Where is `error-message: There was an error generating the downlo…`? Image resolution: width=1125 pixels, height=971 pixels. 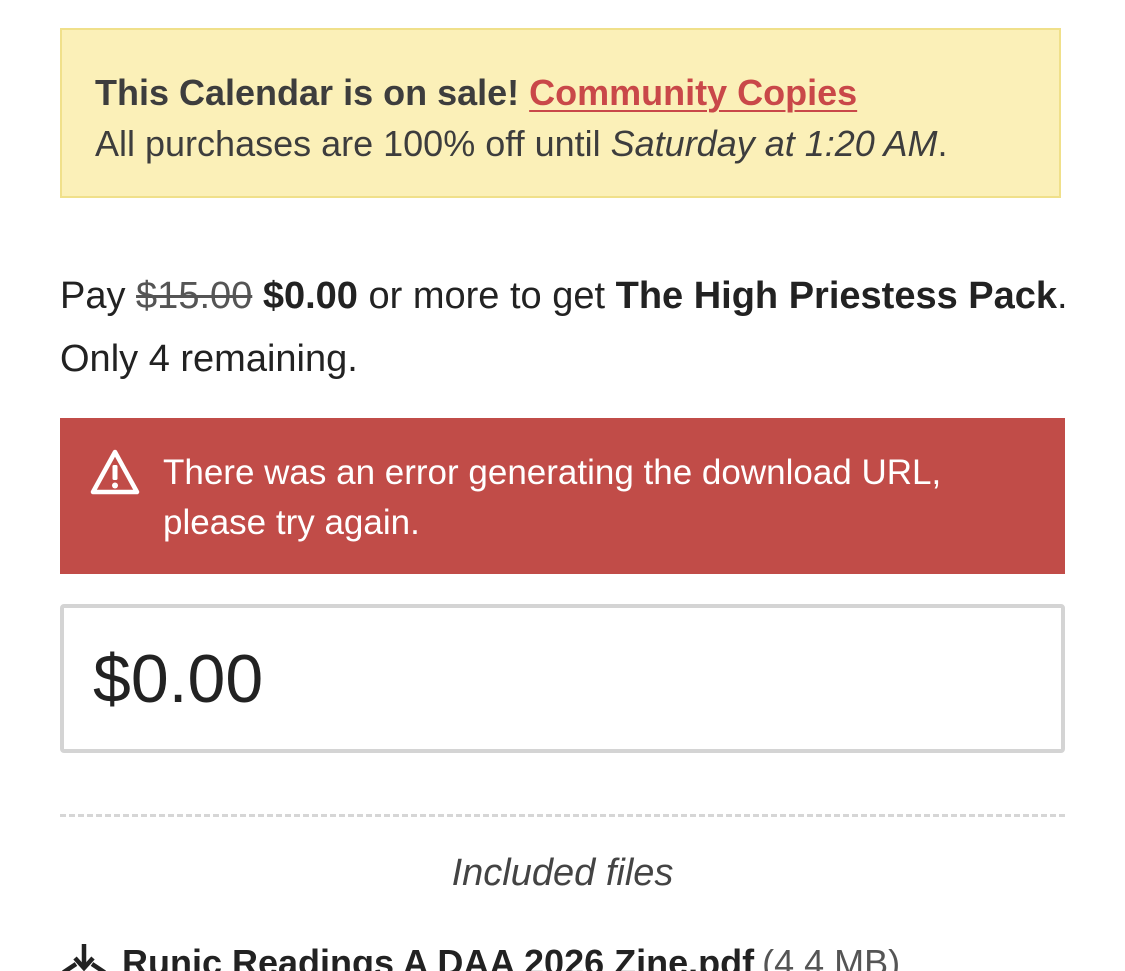
error-message: There was an error generating the downlo… is located at coordinates (552, 497).